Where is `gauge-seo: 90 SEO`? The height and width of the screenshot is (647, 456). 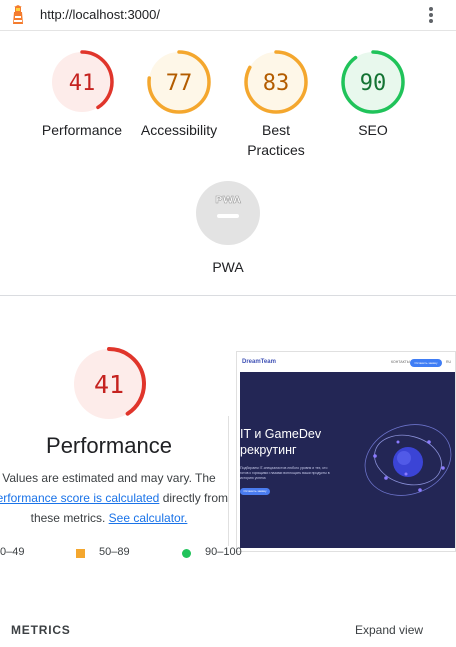
gauge-seo: 90 SEO is located at coordinates (373, 94).